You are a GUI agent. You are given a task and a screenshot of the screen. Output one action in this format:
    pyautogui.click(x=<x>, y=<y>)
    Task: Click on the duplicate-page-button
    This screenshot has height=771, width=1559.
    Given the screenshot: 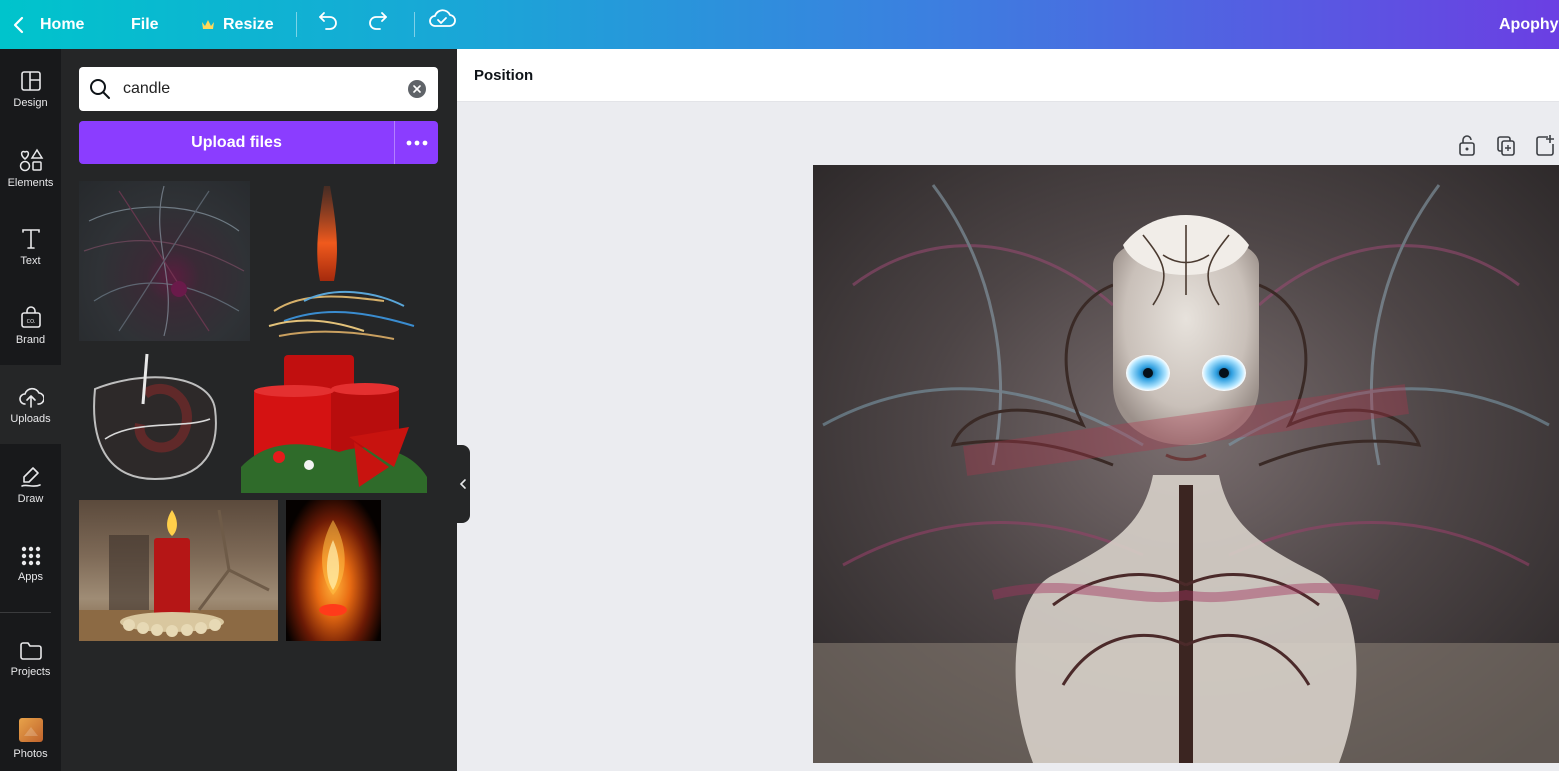 What is the action you would take?
    pyautogui.click(x=1506, y=147)
    